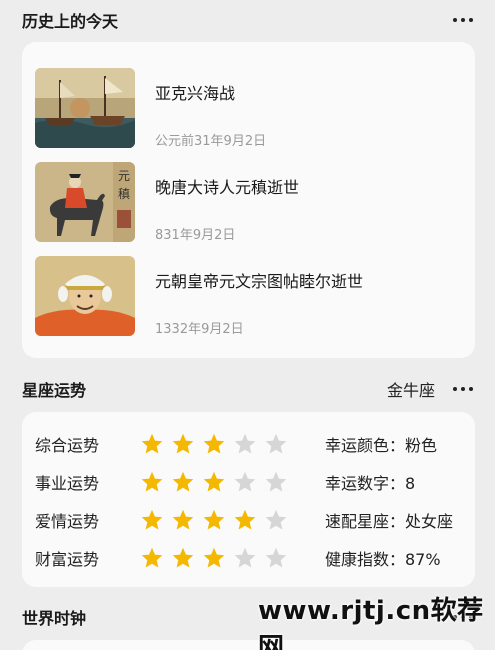  Describe the element at coordinates (67, 559) in the screenshot. I see `fortune-label: 财富运势` at that location.